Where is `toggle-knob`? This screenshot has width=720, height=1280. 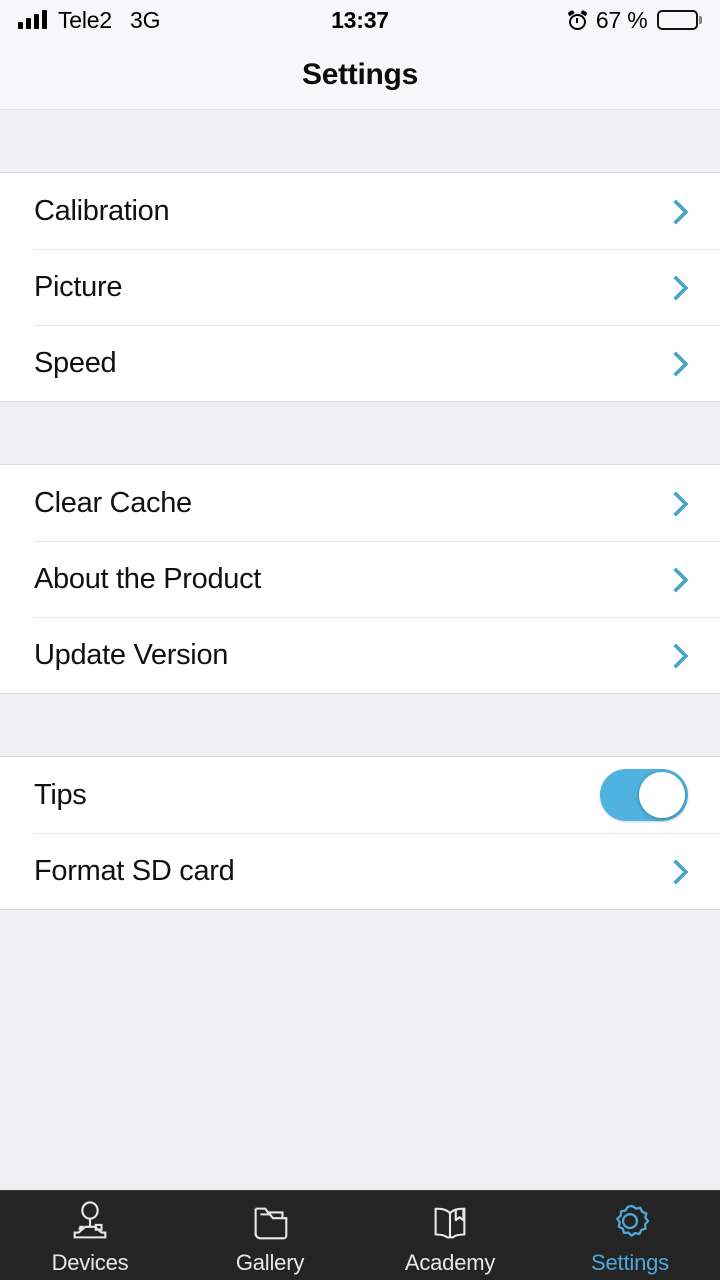 toggle-knob is located at coordinates (662, 795).